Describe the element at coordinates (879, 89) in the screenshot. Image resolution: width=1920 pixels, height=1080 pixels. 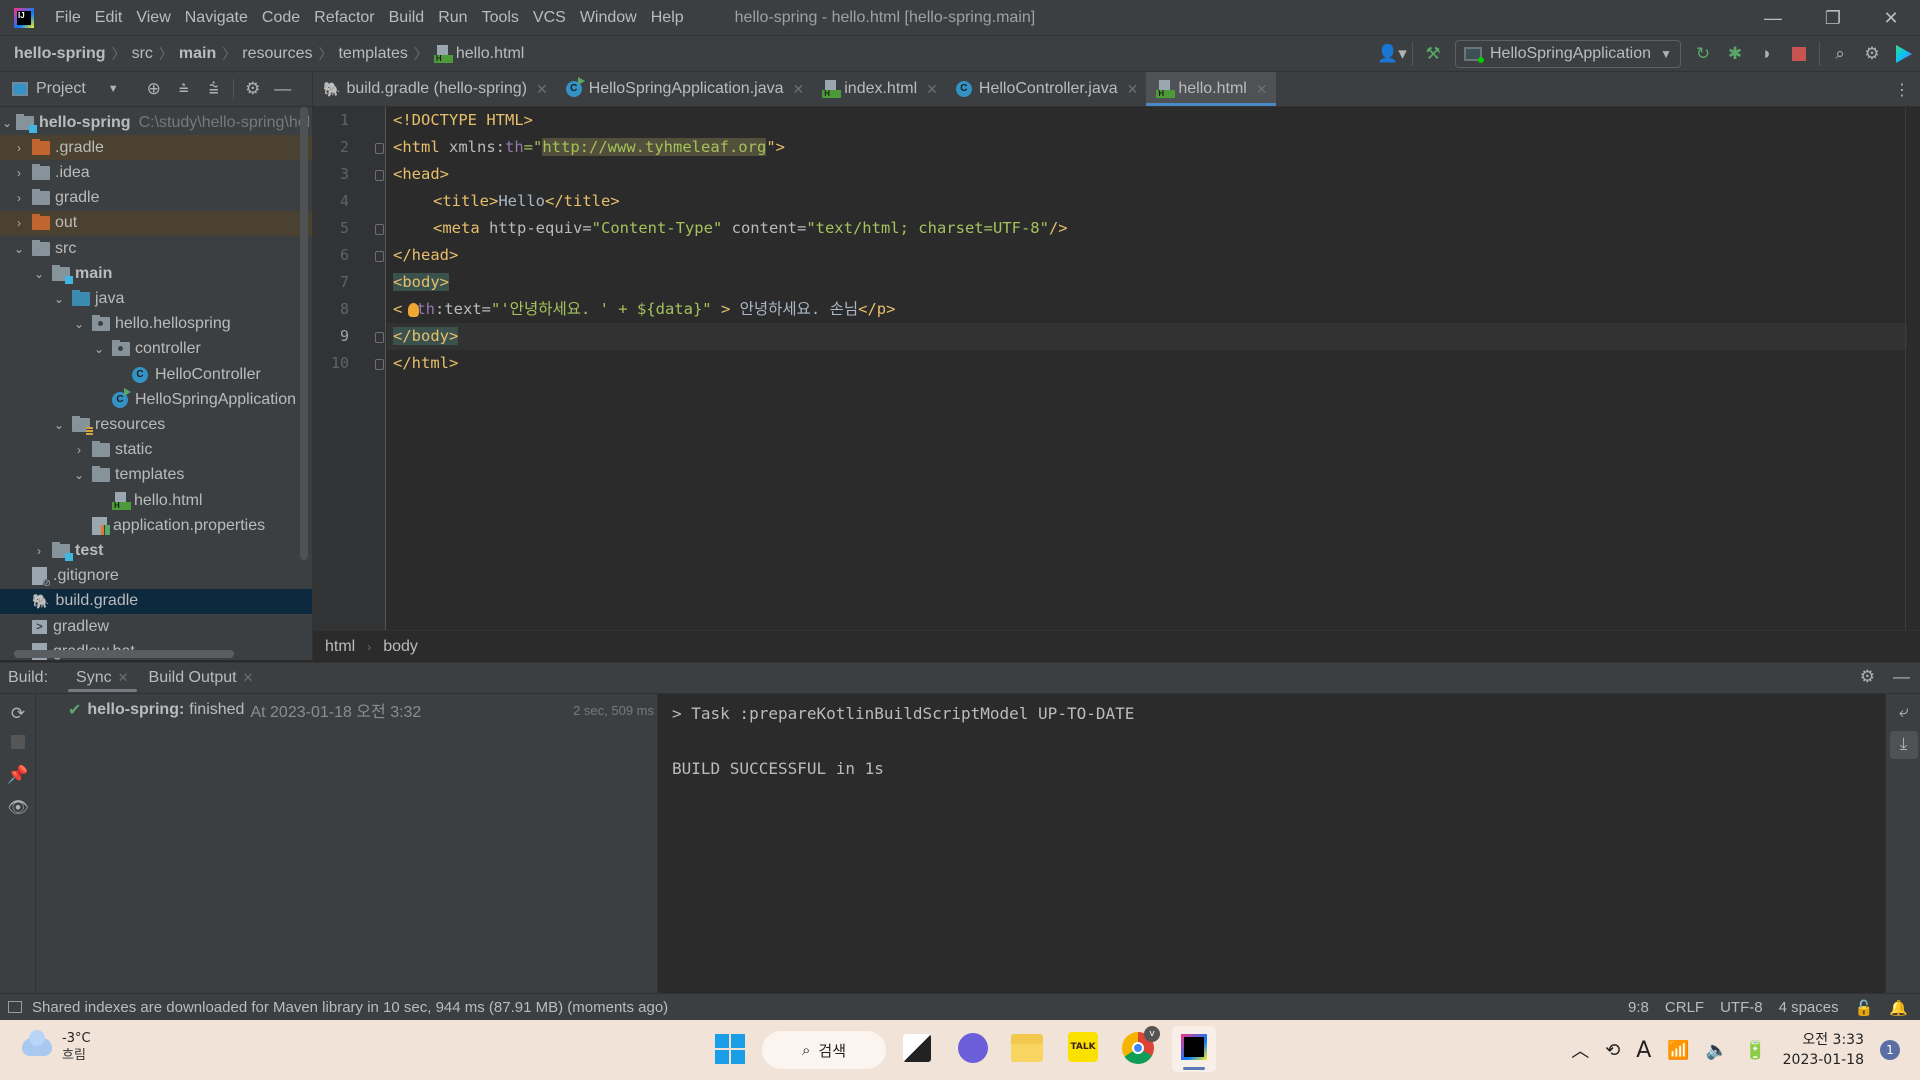
I see `tab-index-html: index.html ✕` at that location.